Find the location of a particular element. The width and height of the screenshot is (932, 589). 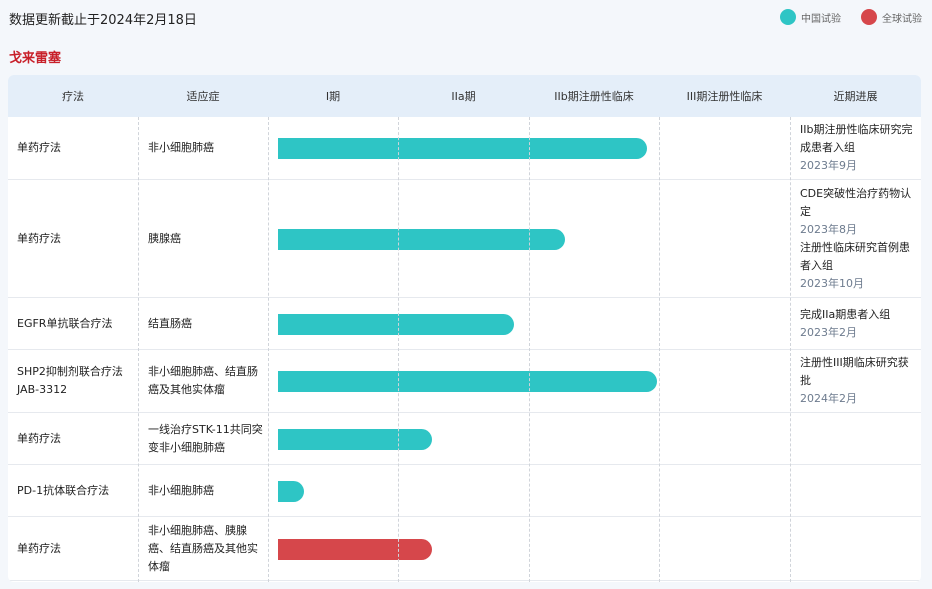

recent-progress-cell: 注册性III期临床研究获批 2024年2月 is located at coordinates (859, 381).